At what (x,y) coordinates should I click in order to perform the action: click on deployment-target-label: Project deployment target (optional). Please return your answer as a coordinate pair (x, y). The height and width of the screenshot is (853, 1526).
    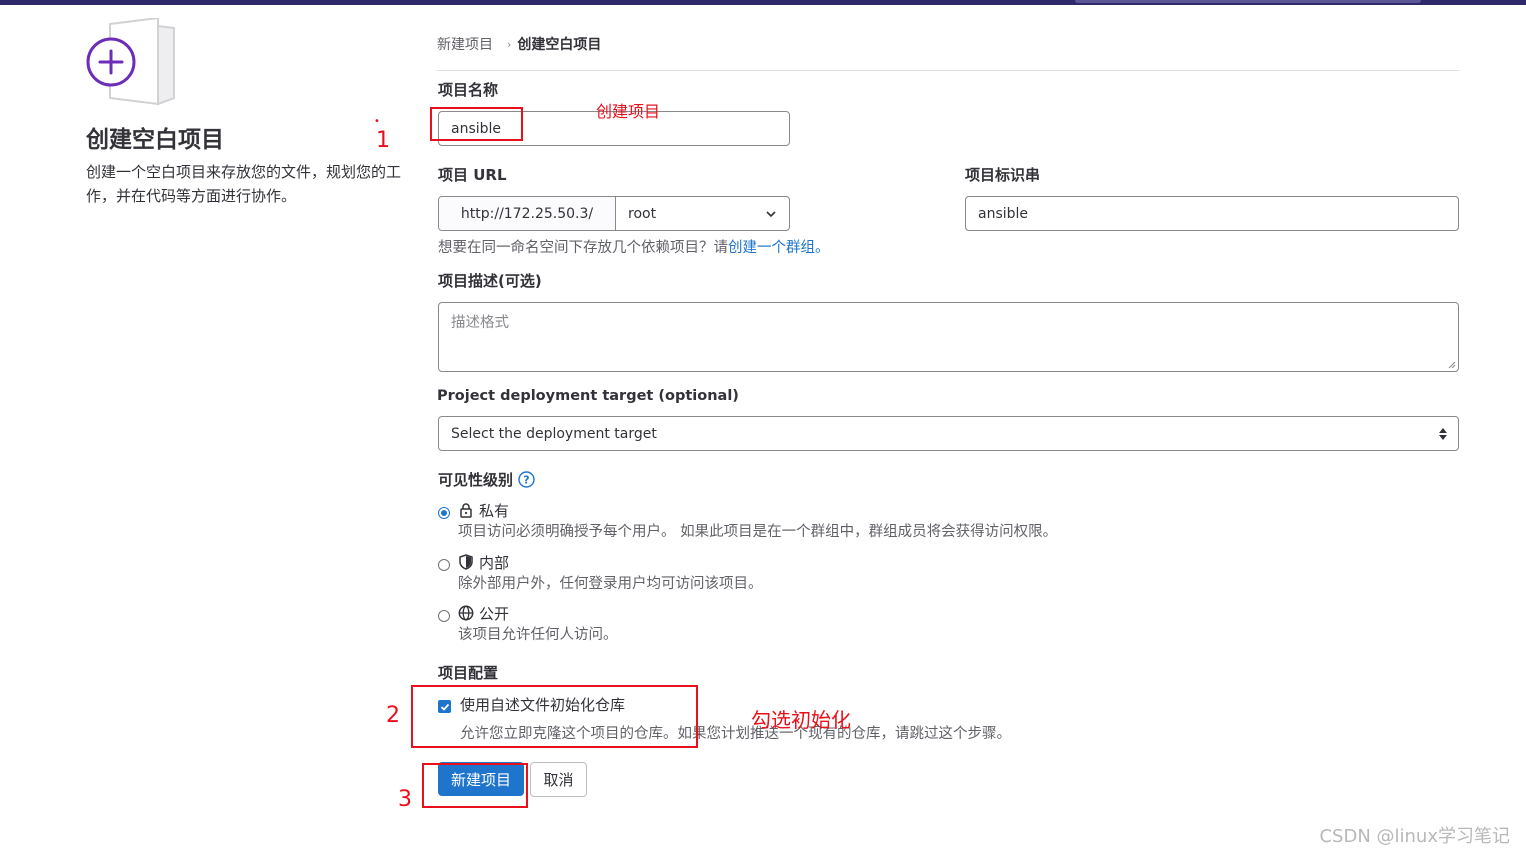
    Looking at the image, I should click on (588, 396).